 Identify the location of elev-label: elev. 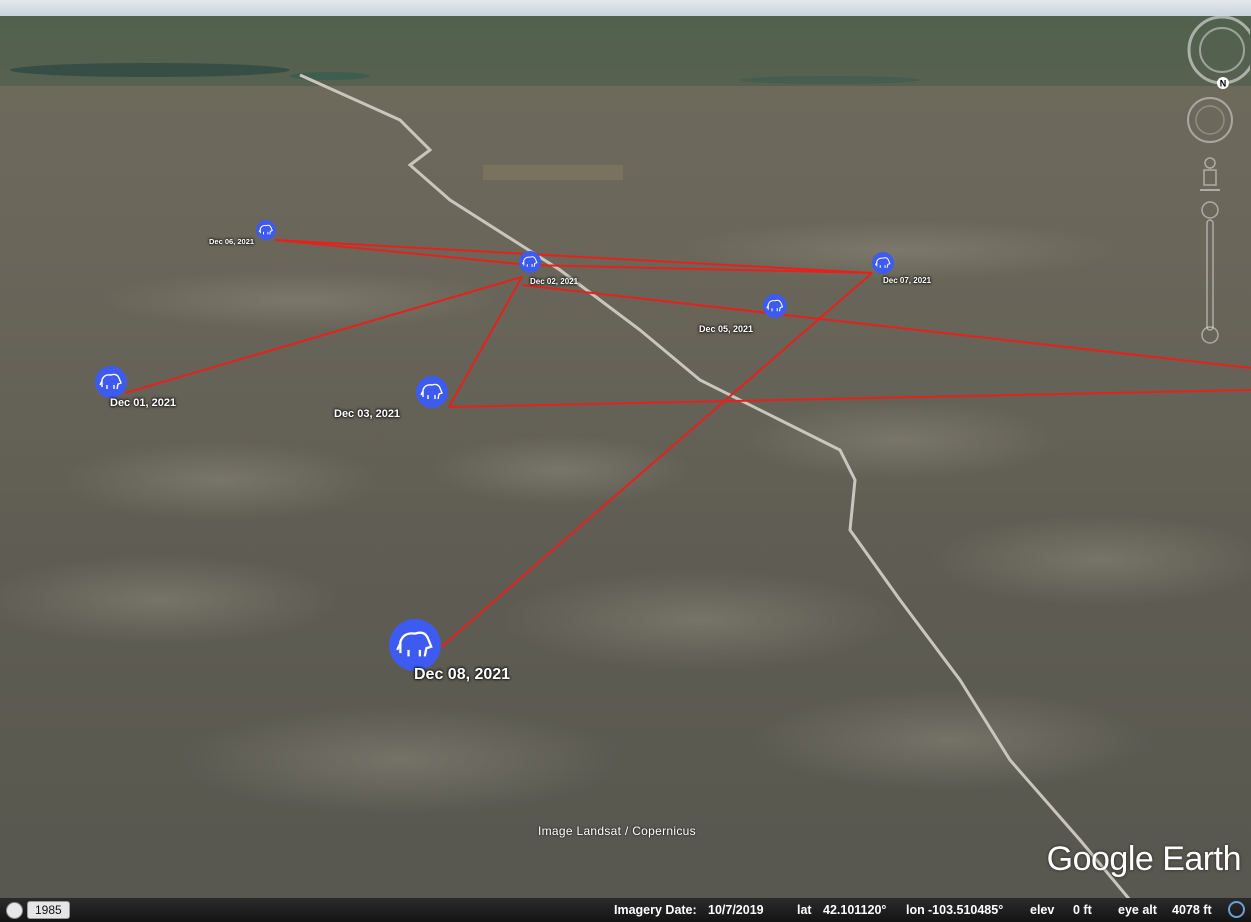
(1042, 910).